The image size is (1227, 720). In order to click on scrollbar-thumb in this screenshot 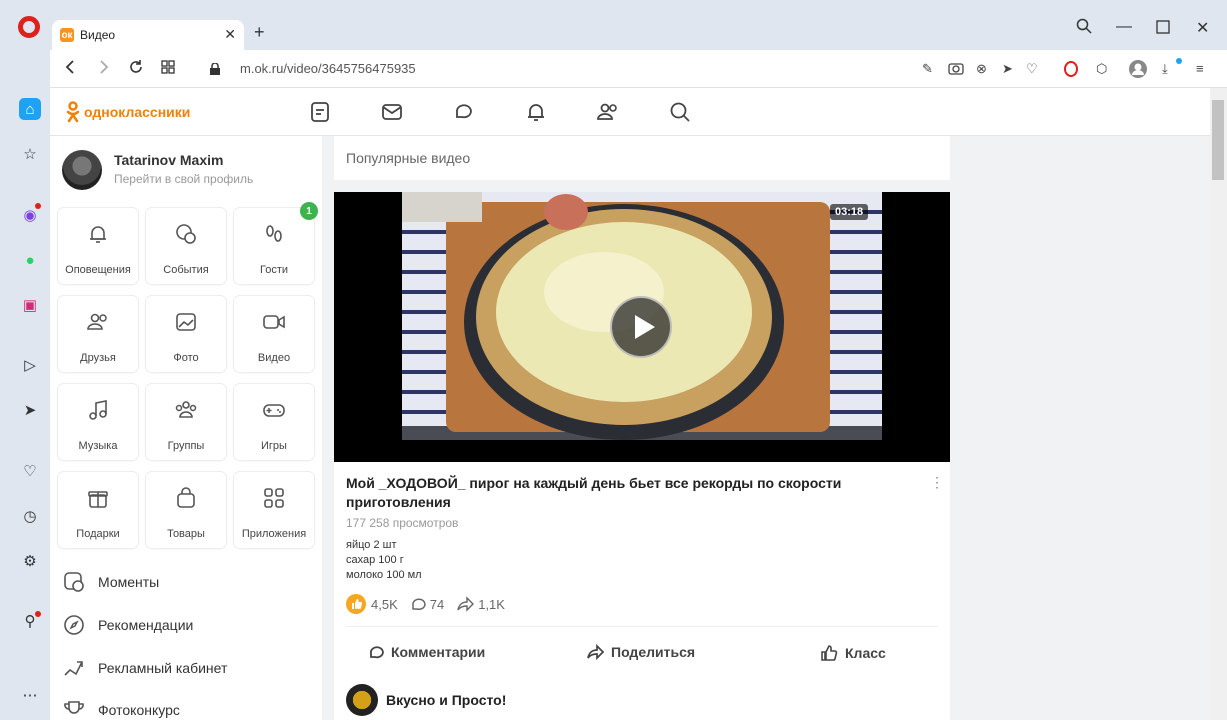, I will do `click(1218, 140)`.